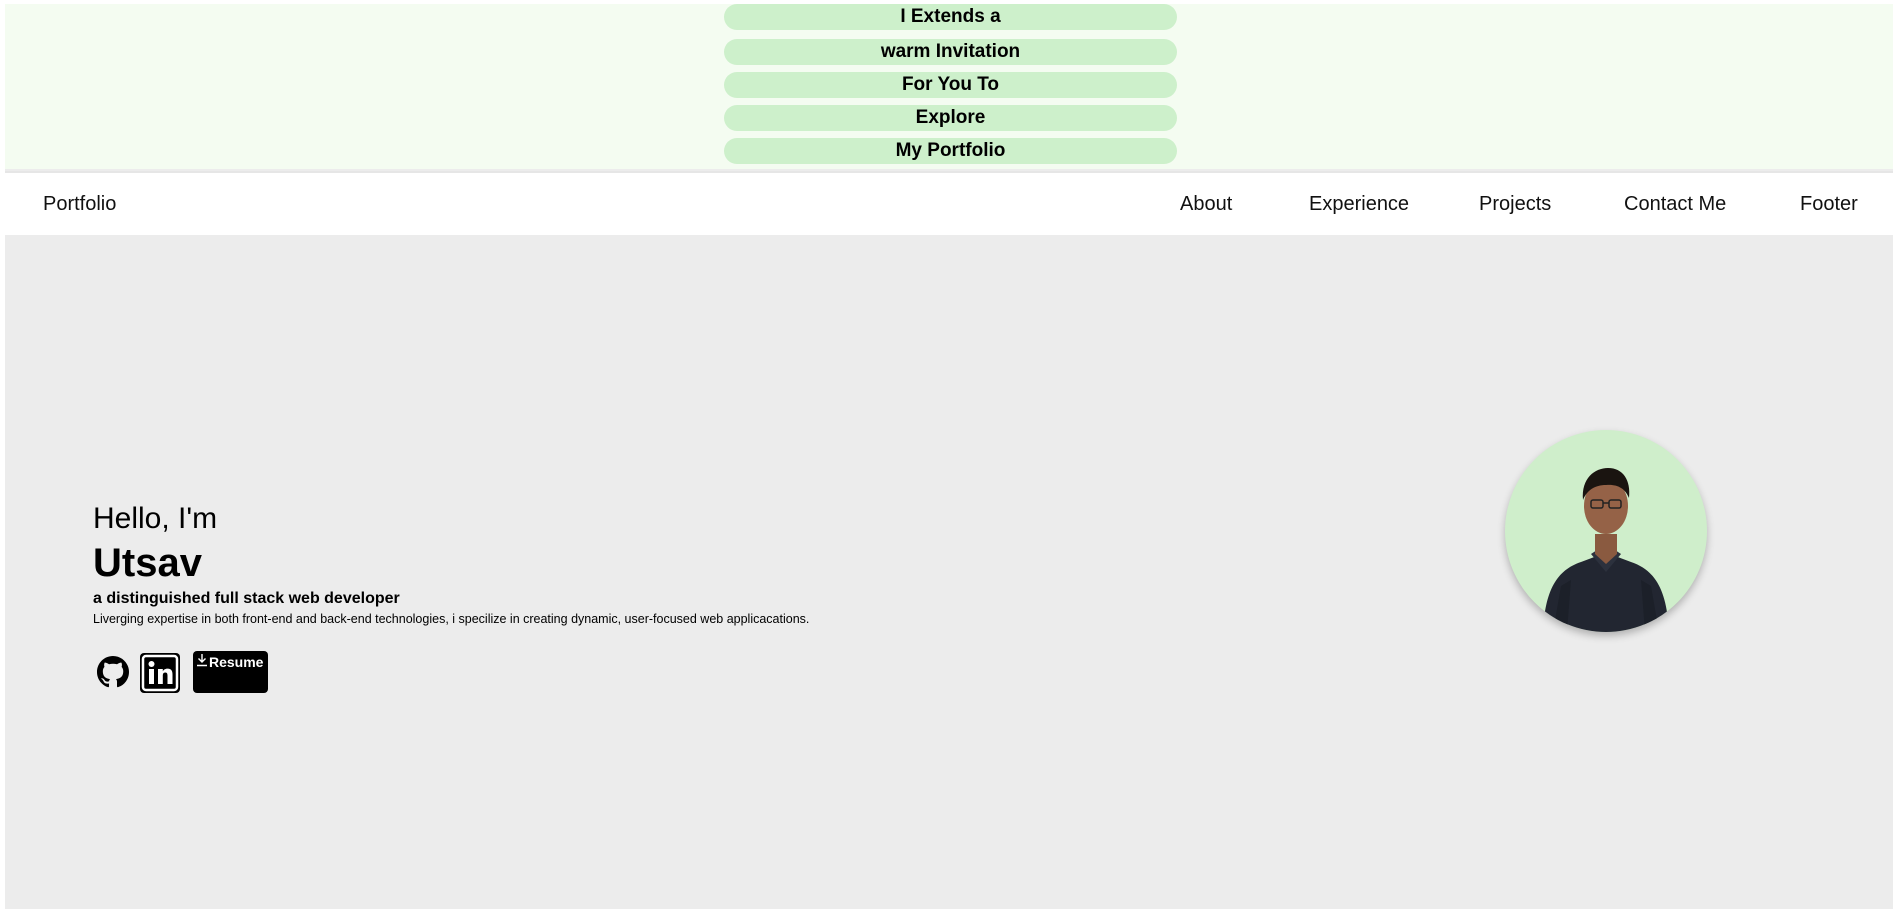 The width and height of the screenshot is (1893, 909). What do you see at coordinates (160, 673) in the screenshot?
I see `linkedin-icon` at bounding box center [160, 673].